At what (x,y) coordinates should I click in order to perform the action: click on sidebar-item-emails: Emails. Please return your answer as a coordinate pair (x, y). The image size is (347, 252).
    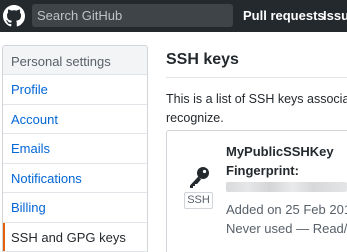
    Looking at the image, I should click on (75, 149).